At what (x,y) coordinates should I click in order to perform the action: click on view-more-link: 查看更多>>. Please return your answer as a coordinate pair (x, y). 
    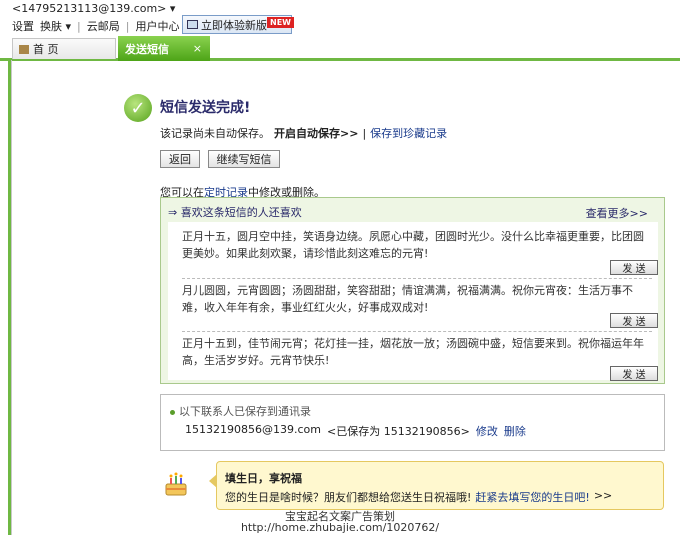
    Looking at the image, I should click on (617, 213).